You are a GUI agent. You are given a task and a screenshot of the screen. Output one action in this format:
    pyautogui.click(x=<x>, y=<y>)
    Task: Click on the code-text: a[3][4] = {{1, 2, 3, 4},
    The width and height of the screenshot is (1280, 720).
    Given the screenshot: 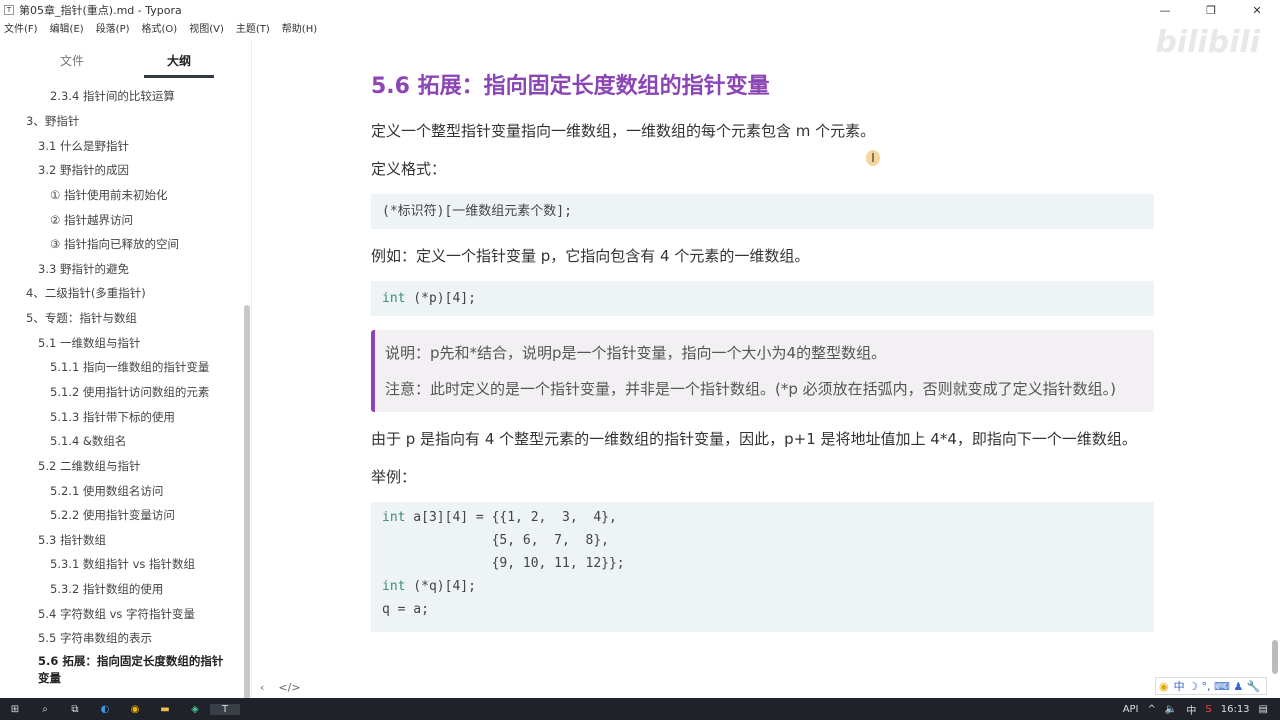 What is the action you would take?
    pyautogui.click(x=511, y=517)
    